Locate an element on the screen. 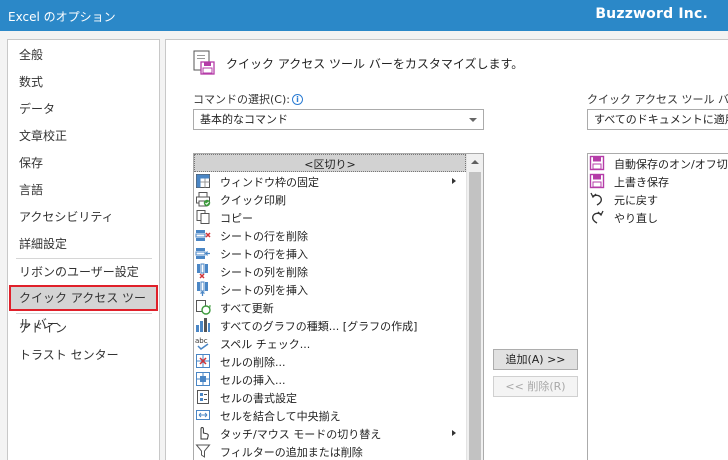  list-item: シートの行を削除 is located at coordinates (330, 235).